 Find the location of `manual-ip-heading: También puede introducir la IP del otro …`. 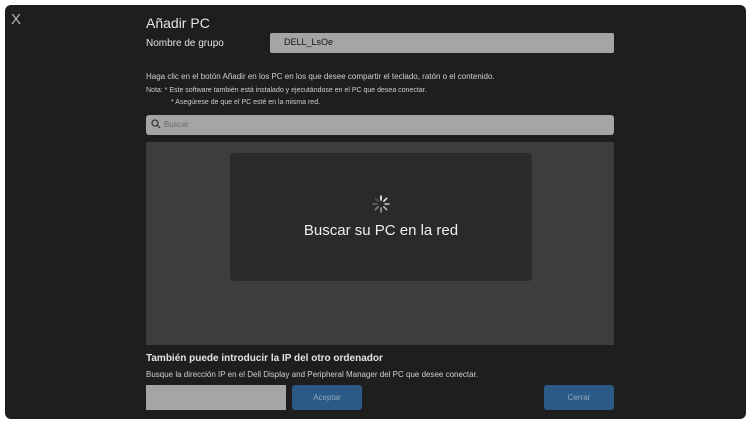

manual-ip-heading: También puede introducir la IP del otro … is located at coordinates (264, 358).